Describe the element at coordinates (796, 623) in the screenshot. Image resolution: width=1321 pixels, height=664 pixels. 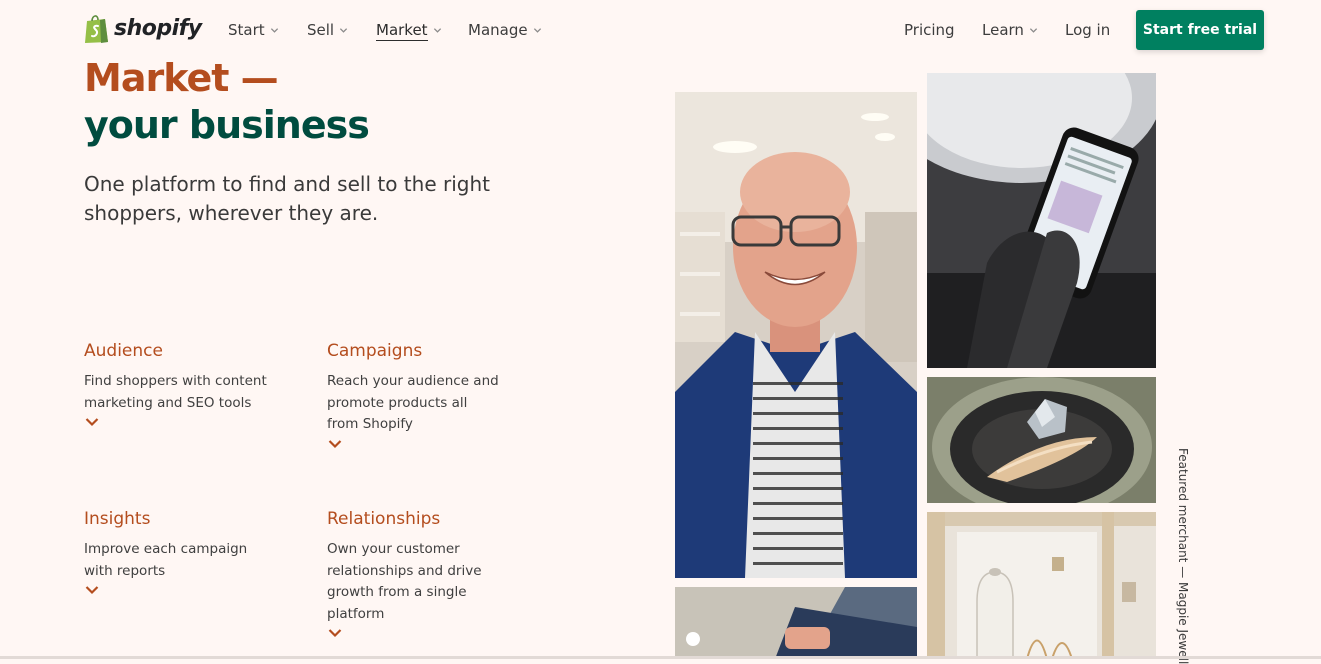
I see `laptop-image` at that location.